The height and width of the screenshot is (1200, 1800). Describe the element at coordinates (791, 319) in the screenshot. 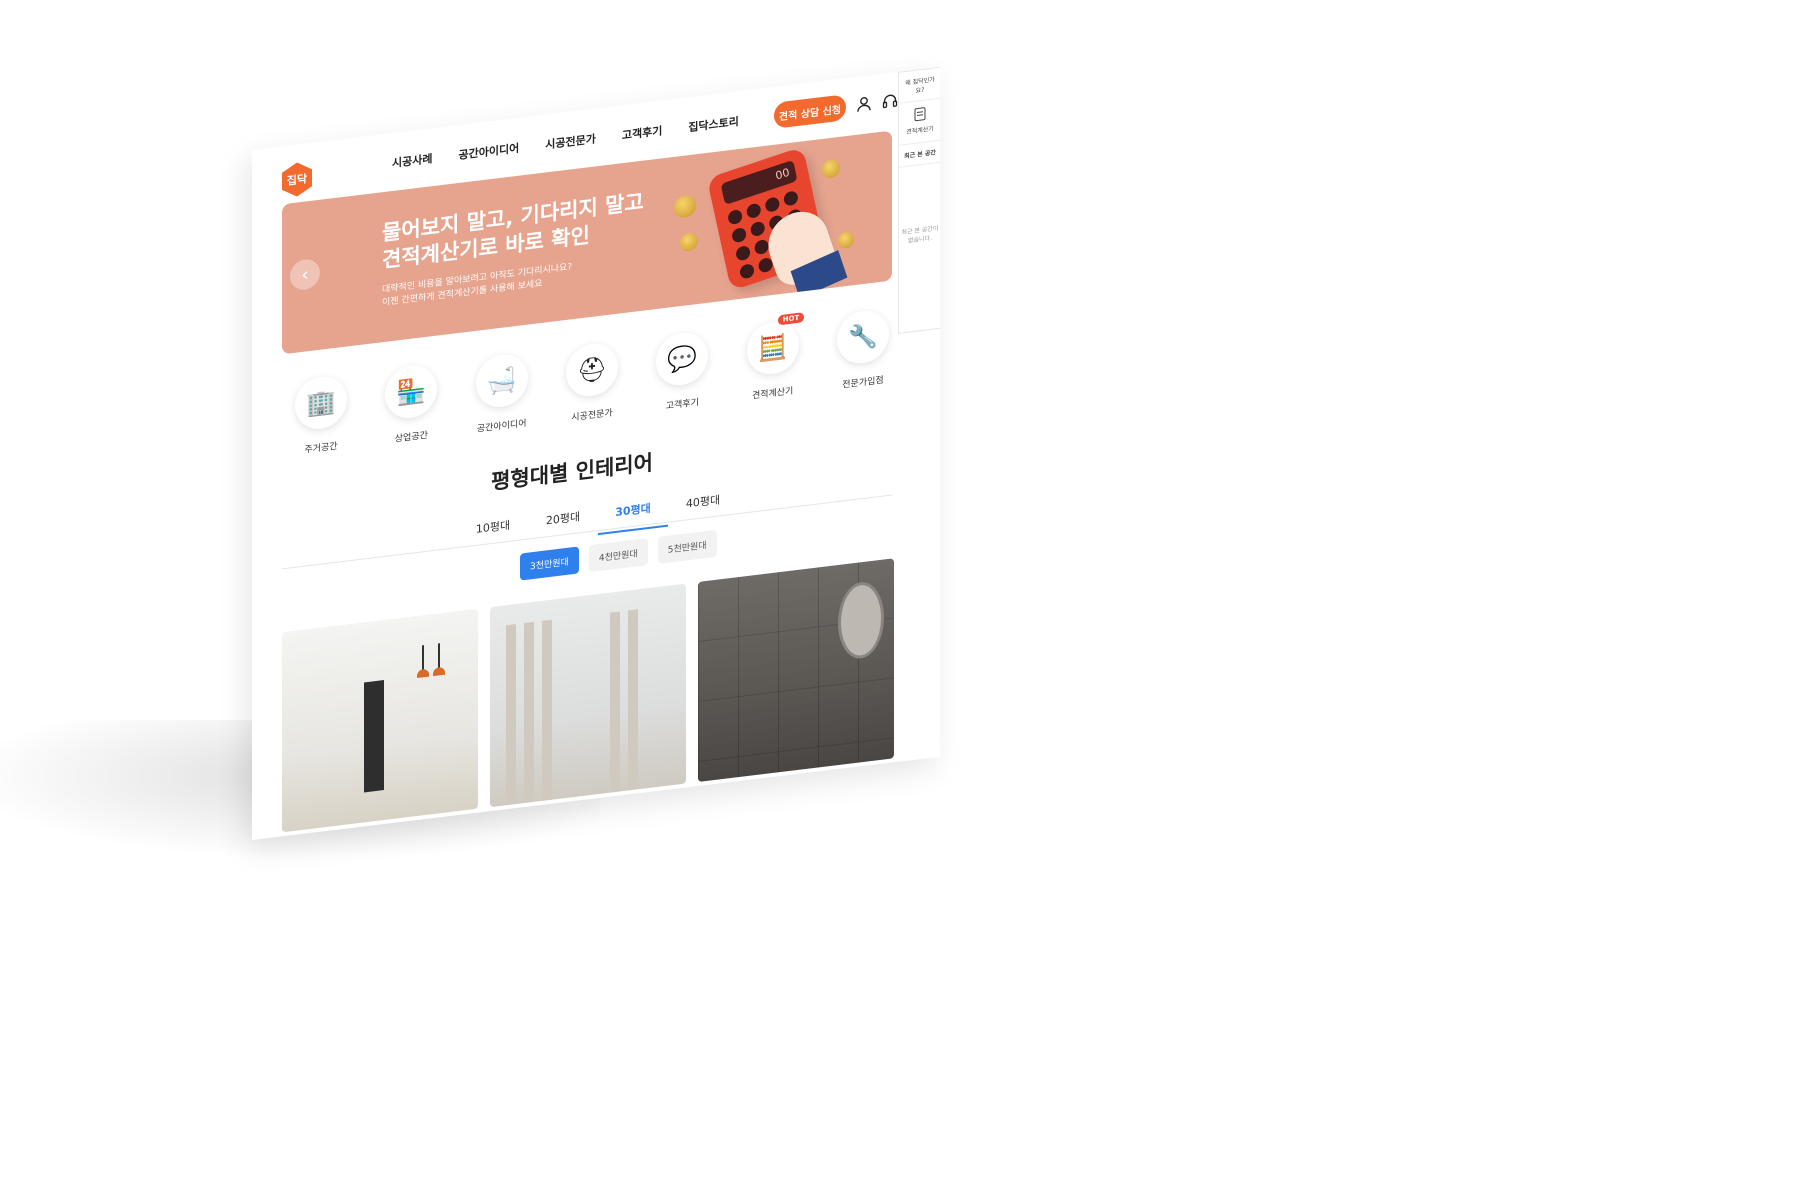

I see `hot-badge: HOT` at that location.